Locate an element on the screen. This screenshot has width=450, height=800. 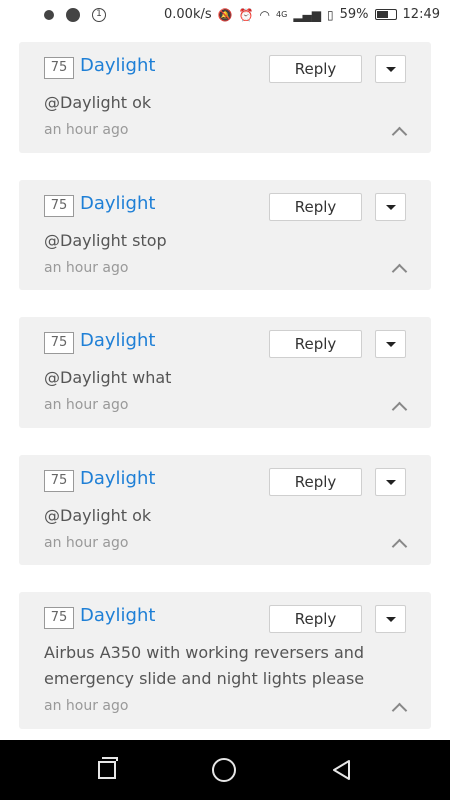
back-icon is located at coordinates (342, 770).